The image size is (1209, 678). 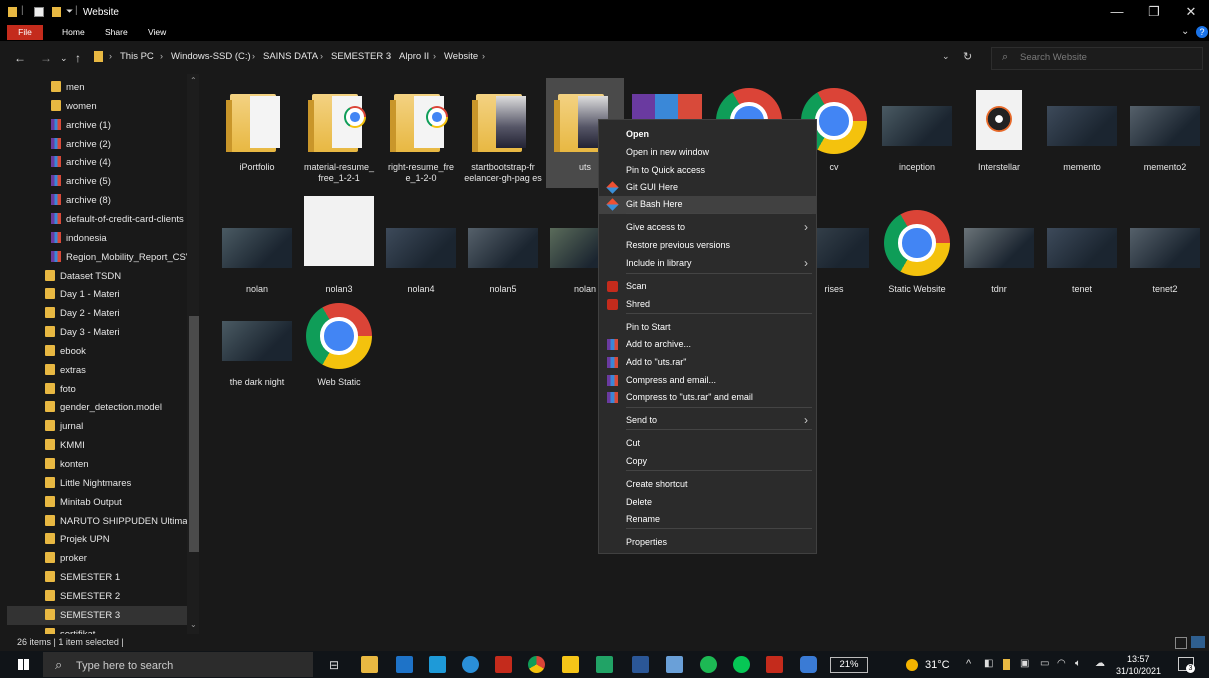 What do you see at coordinates (257, 133) in the screenshot?
I see `file-item: iPortfolio` at bounding box center [257, 133].